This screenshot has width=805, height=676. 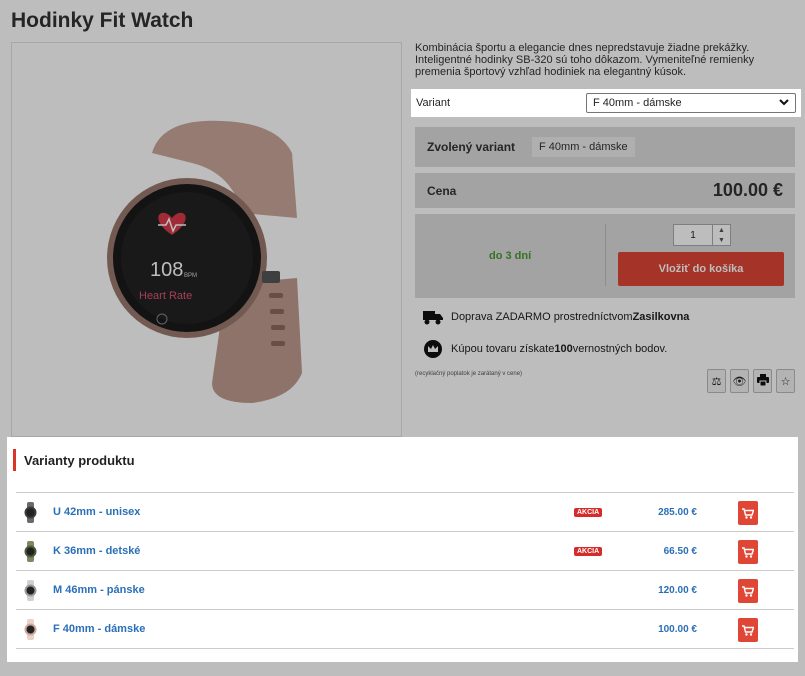 I want to click on bpm-unit: BPM, so click(x=190, y=276).